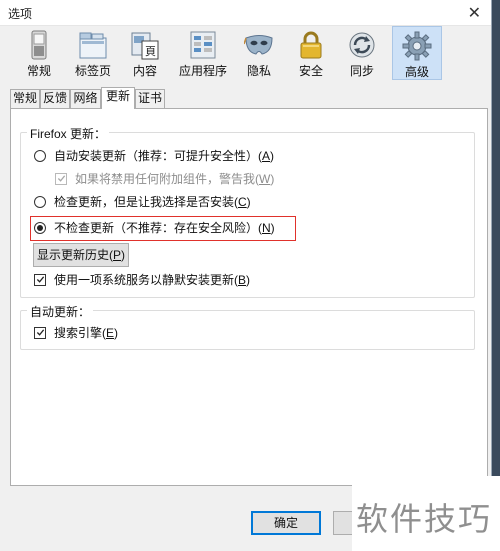 This screenshot has height=551, width=500. I want to click on search-engines-checkbox, so click(40, 333).